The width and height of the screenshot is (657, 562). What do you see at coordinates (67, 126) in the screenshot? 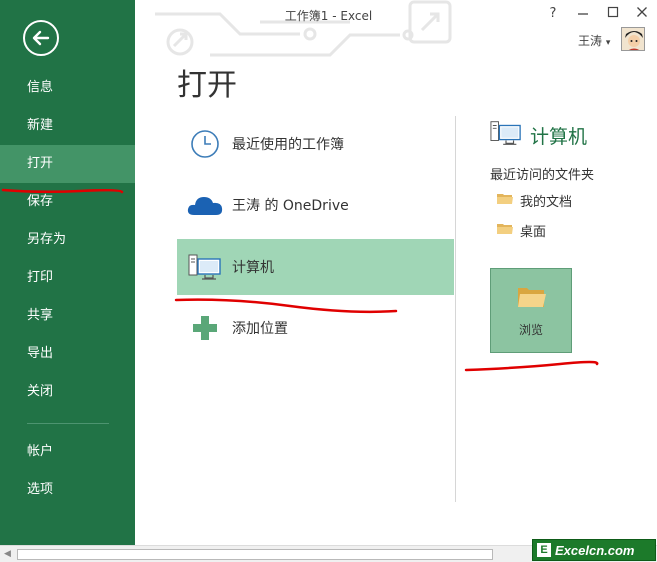
I see `sidebar-item-new: 新建` at bounding box center [67, 126].